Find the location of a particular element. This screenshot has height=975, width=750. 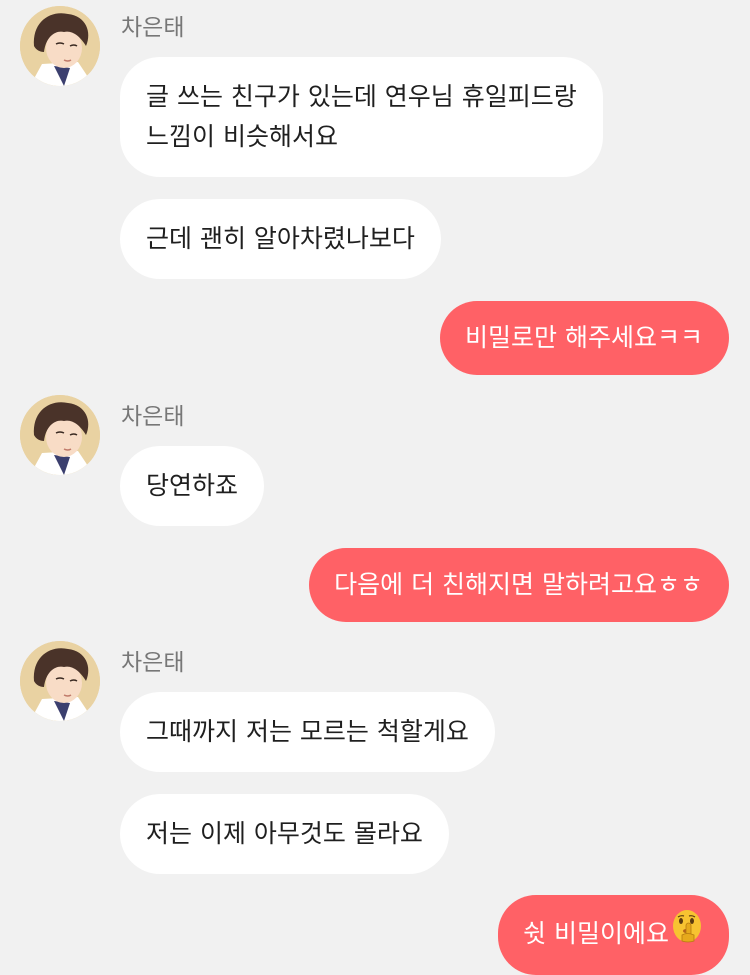

outgoing-message: 다음에 더 친해지면 말하려고요ㅎㅎ is located at coordinates (519, 585).